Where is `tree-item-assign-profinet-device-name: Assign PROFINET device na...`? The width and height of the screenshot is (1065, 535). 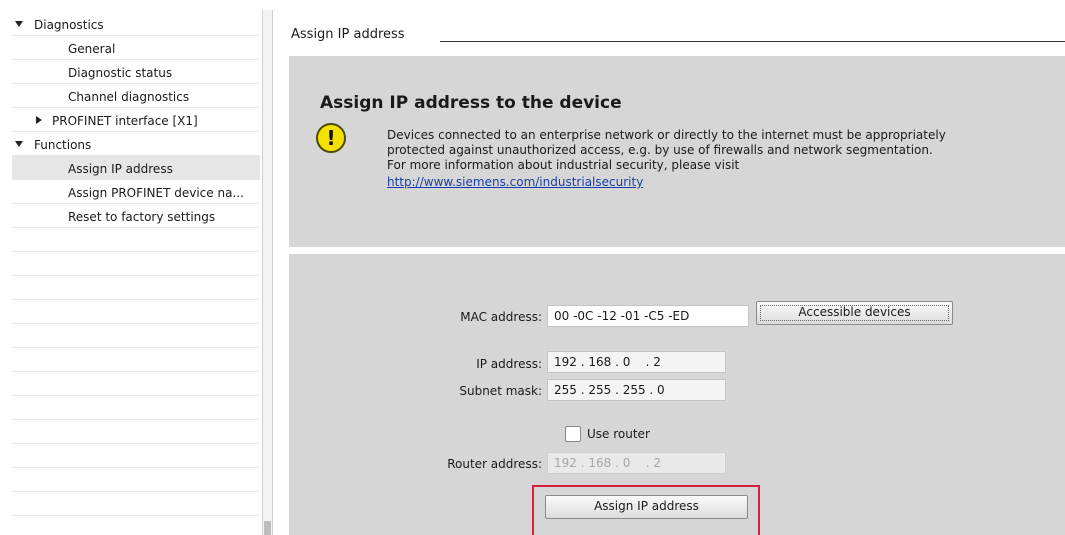 tree-item-assign-profinet-device-name: Assign PROFINET device na... is located at coordinates (136, 192).